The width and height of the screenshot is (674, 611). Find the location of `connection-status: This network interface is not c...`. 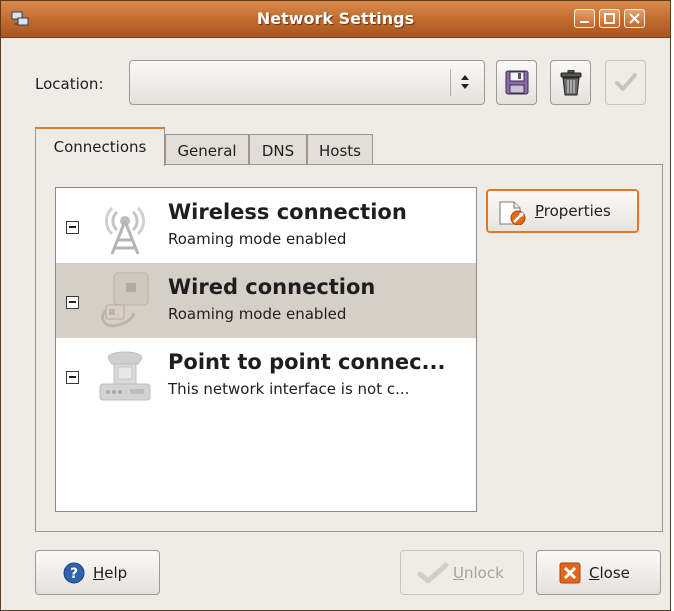

connection-status: This network interface is not c... is located at coordinates (289, 389).